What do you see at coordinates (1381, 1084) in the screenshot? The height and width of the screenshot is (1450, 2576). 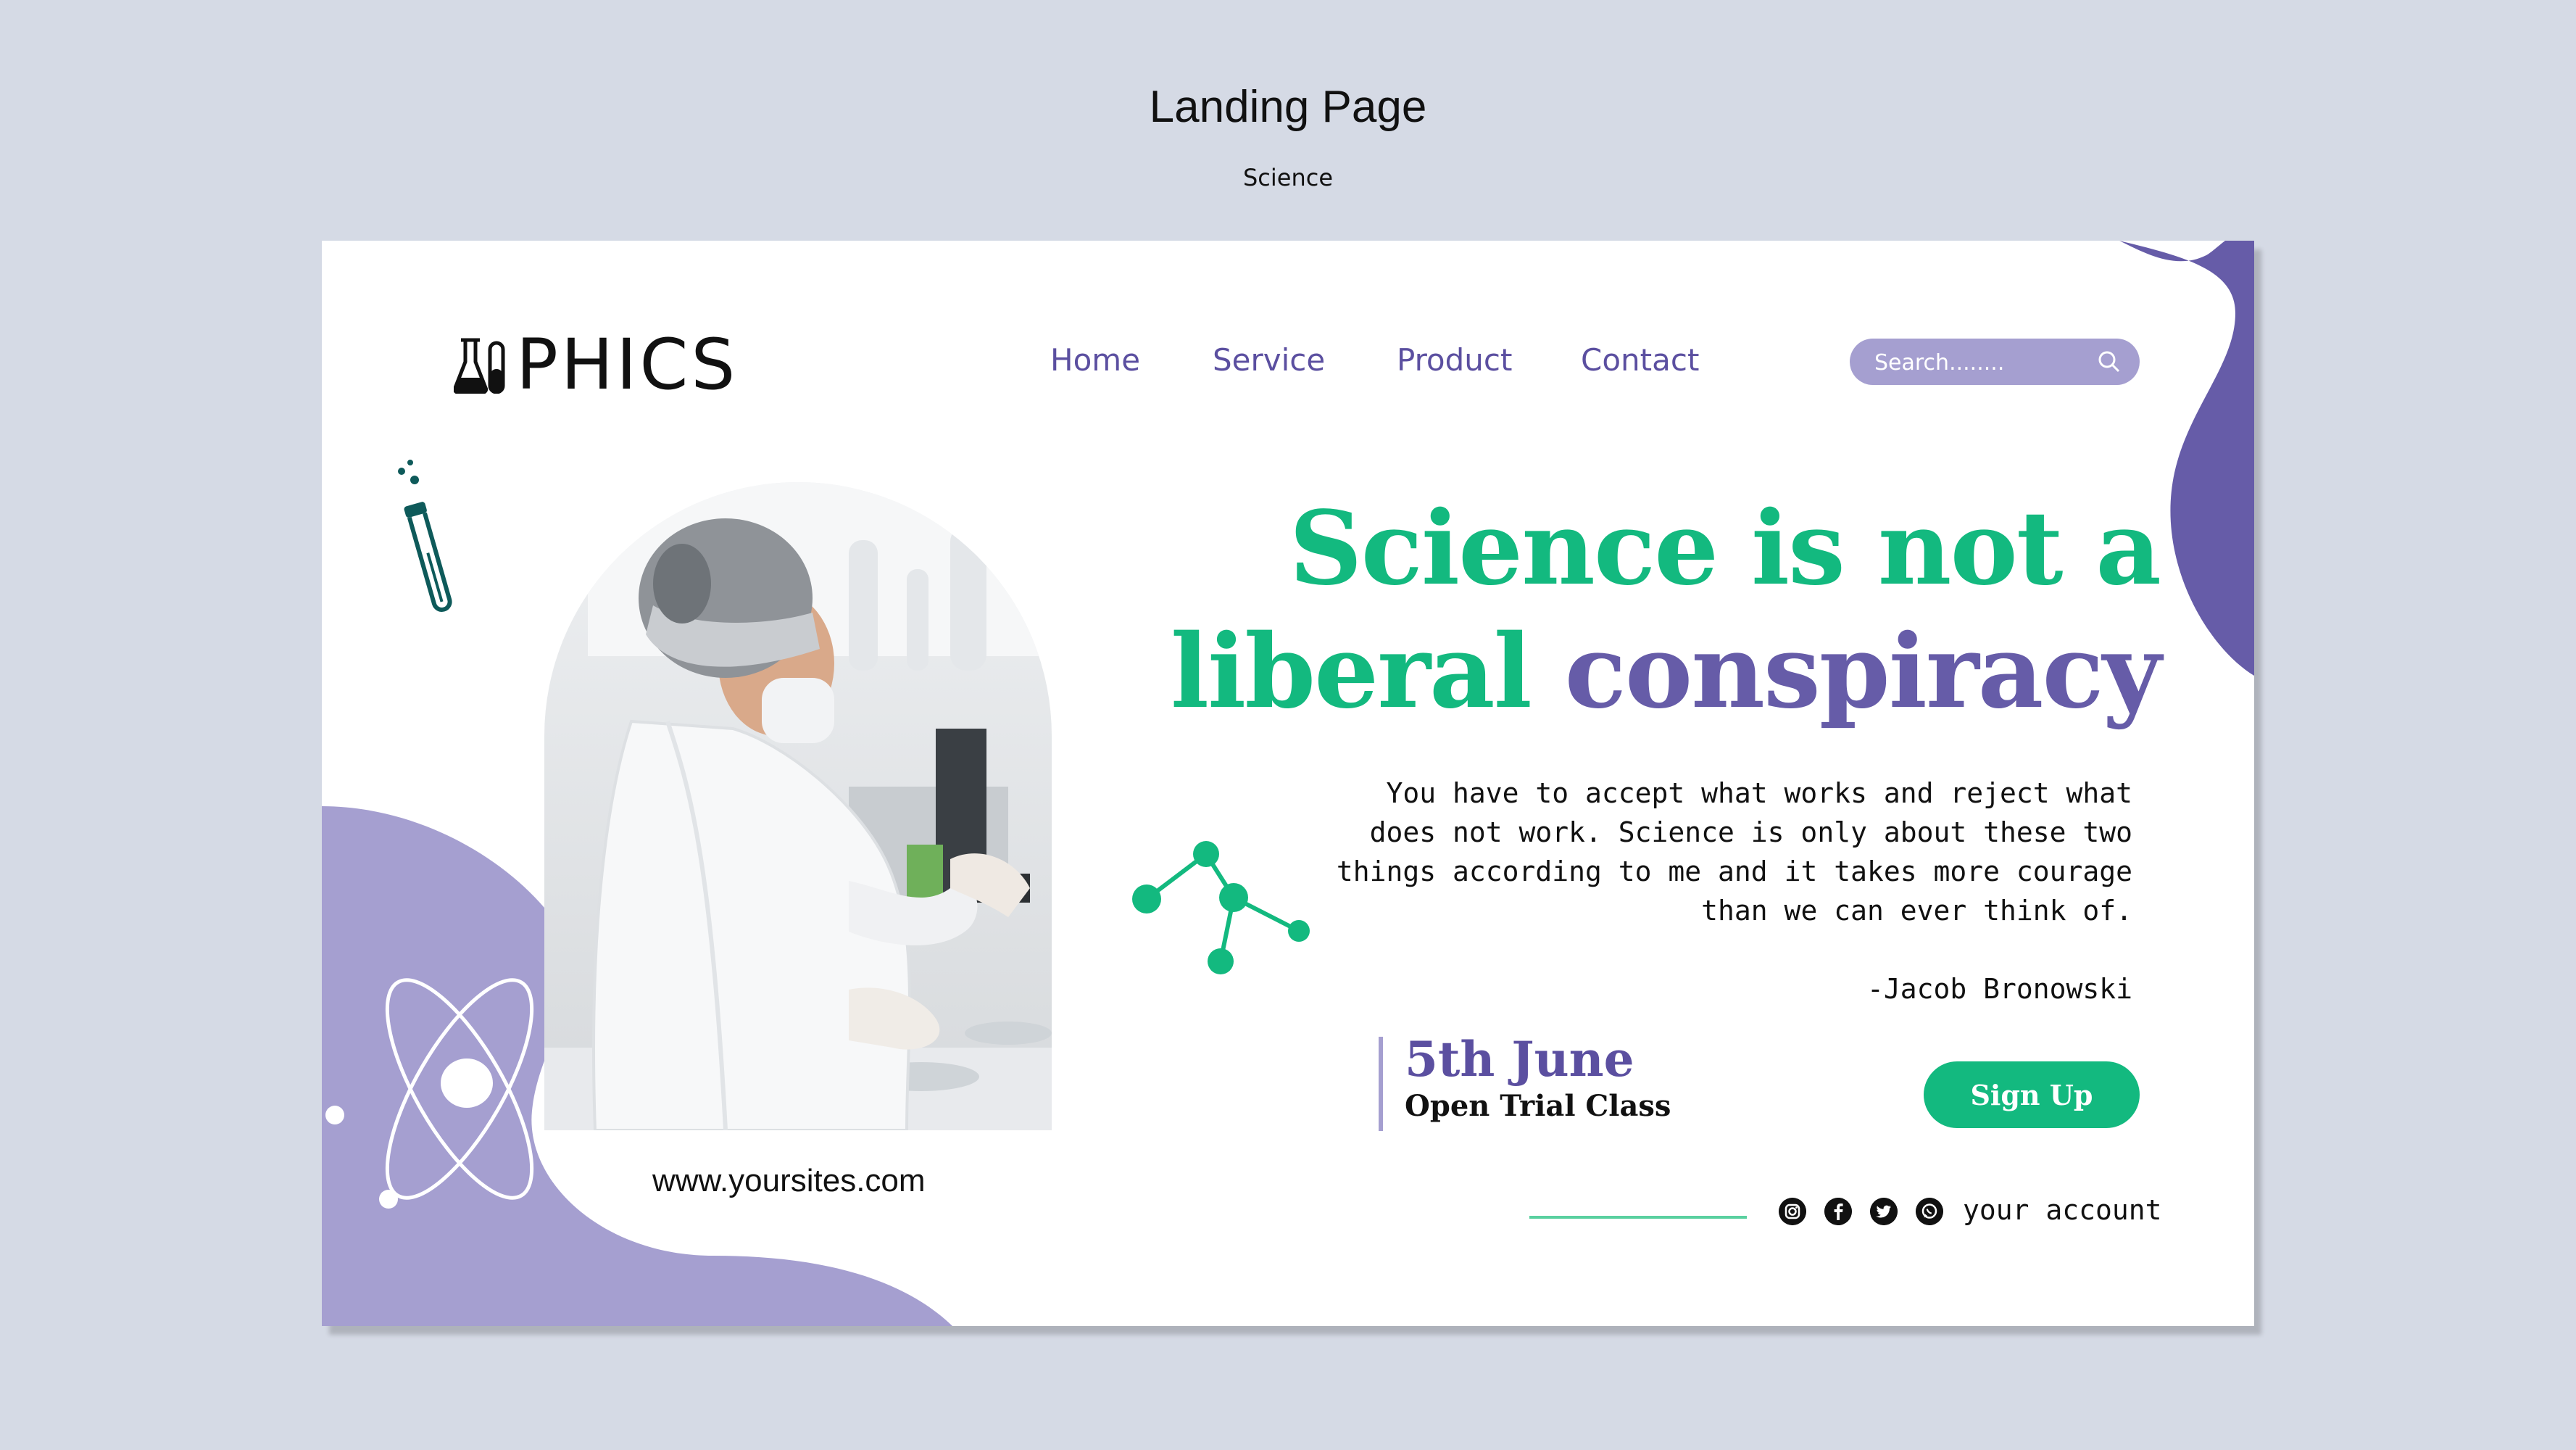 I see `event-divider` at bounding box center [1381, 1084].